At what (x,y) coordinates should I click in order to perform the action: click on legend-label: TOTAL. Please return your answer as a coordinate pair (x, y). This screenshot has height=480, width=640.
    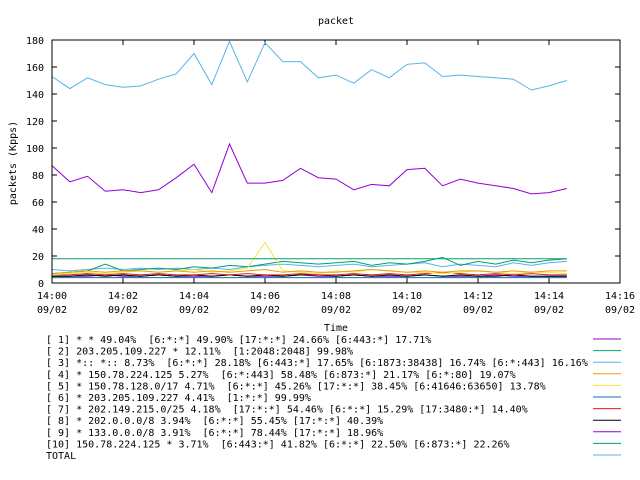
    Looking at the image, I should click on (61, 456).